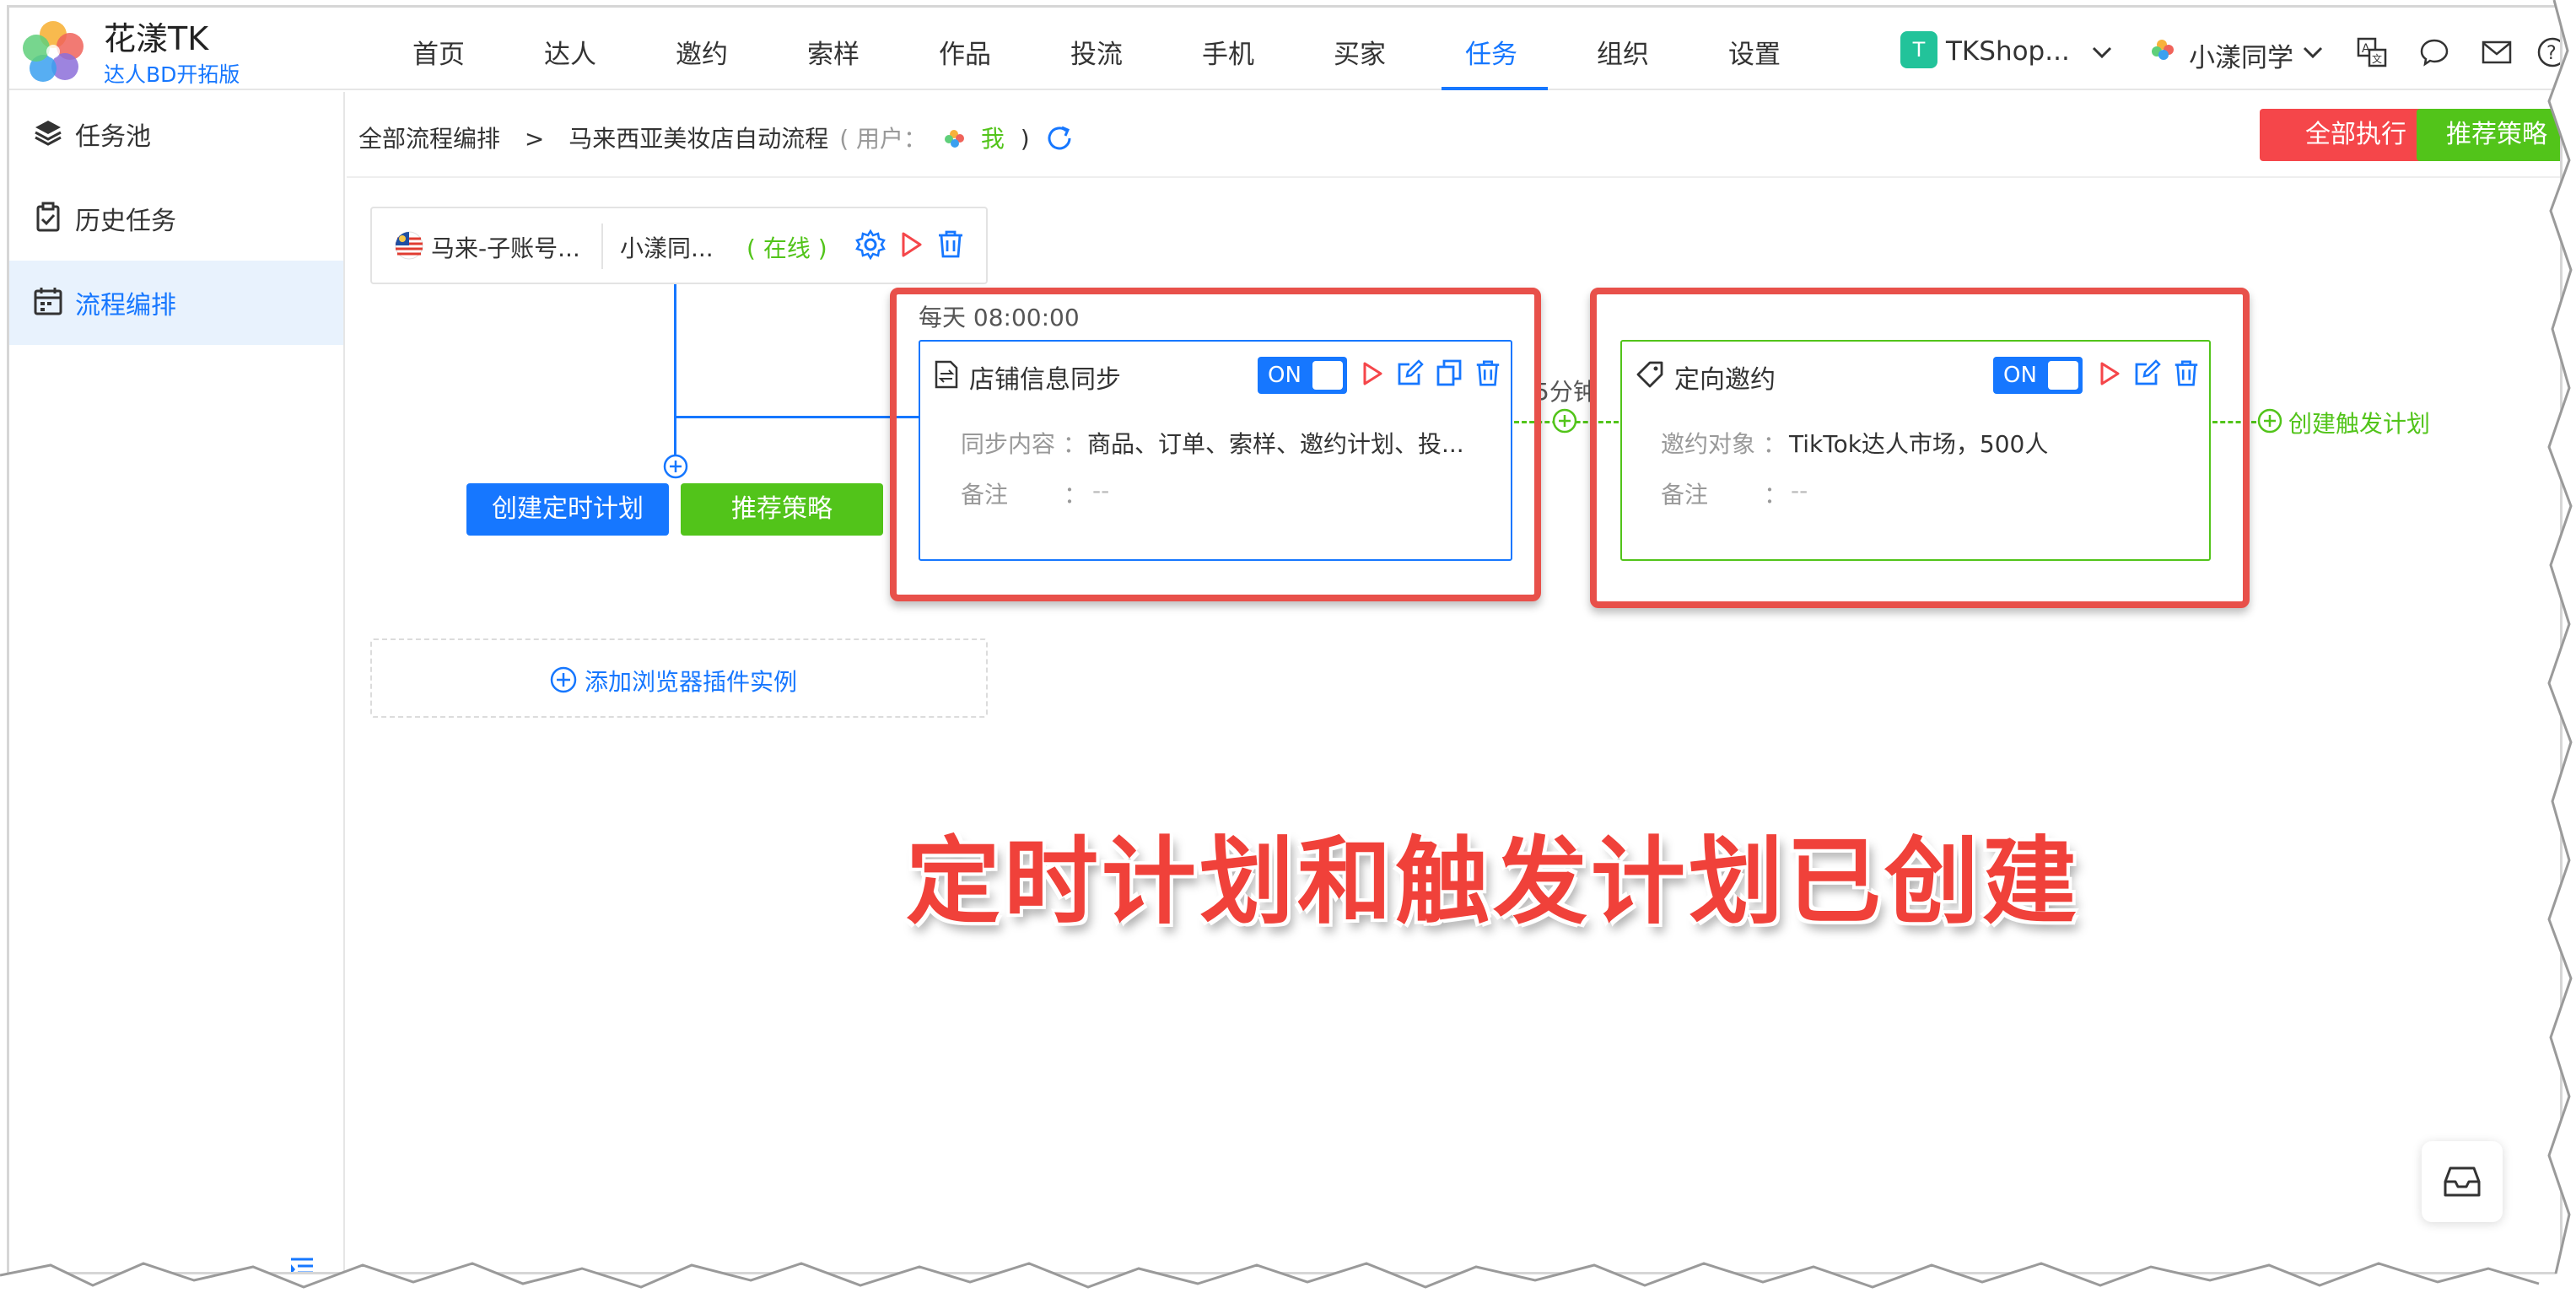  Describe the element at coordinates (870, 245) in the screenshot. I see `gear-icon` at that location.